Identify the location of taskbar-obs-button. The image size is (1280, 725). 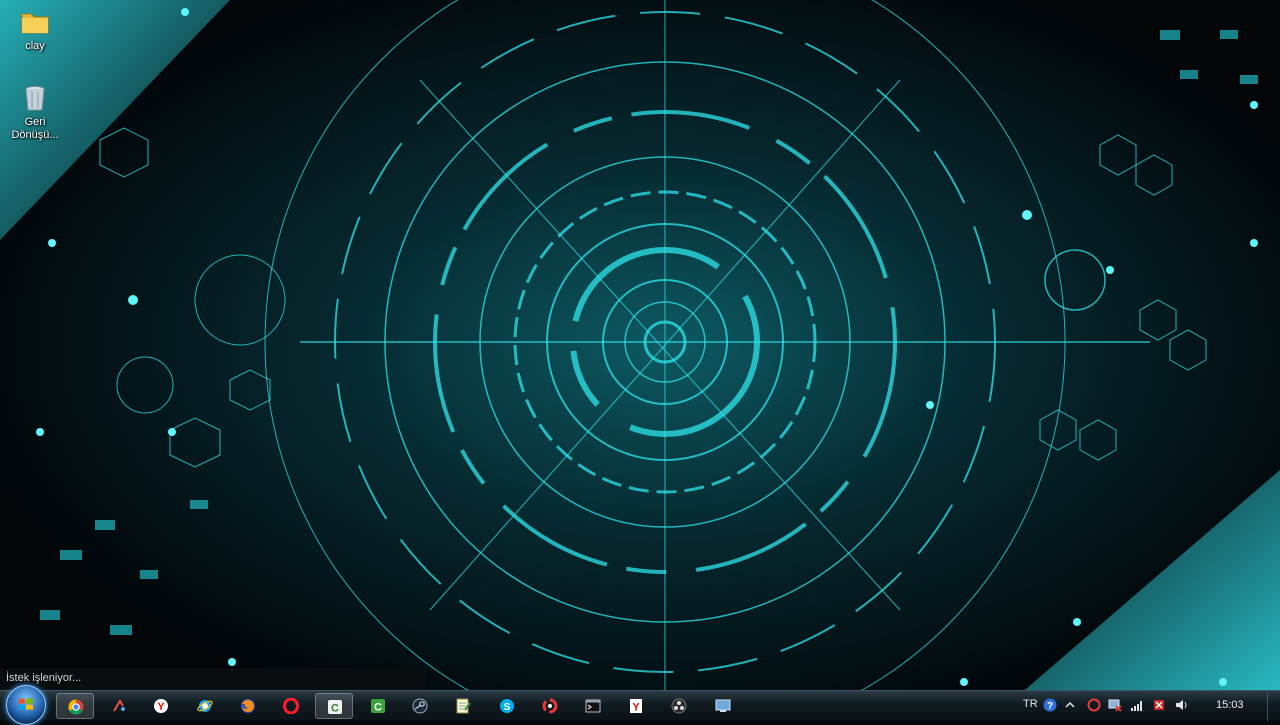
(679, 706).